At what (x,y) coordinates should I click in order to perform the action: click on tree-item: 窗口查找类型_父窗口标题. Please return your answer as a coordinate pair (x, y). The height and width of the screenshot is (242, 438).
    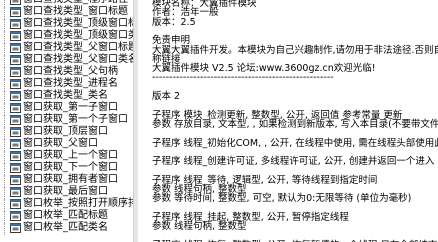
    Looking at the image, I should click on (66, 48).